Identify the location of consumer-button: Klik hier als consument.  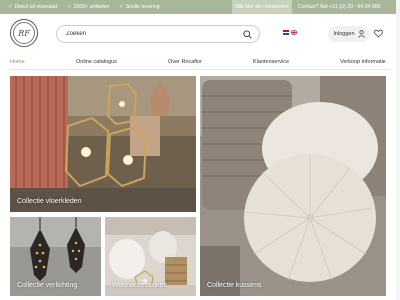
(262, 7).